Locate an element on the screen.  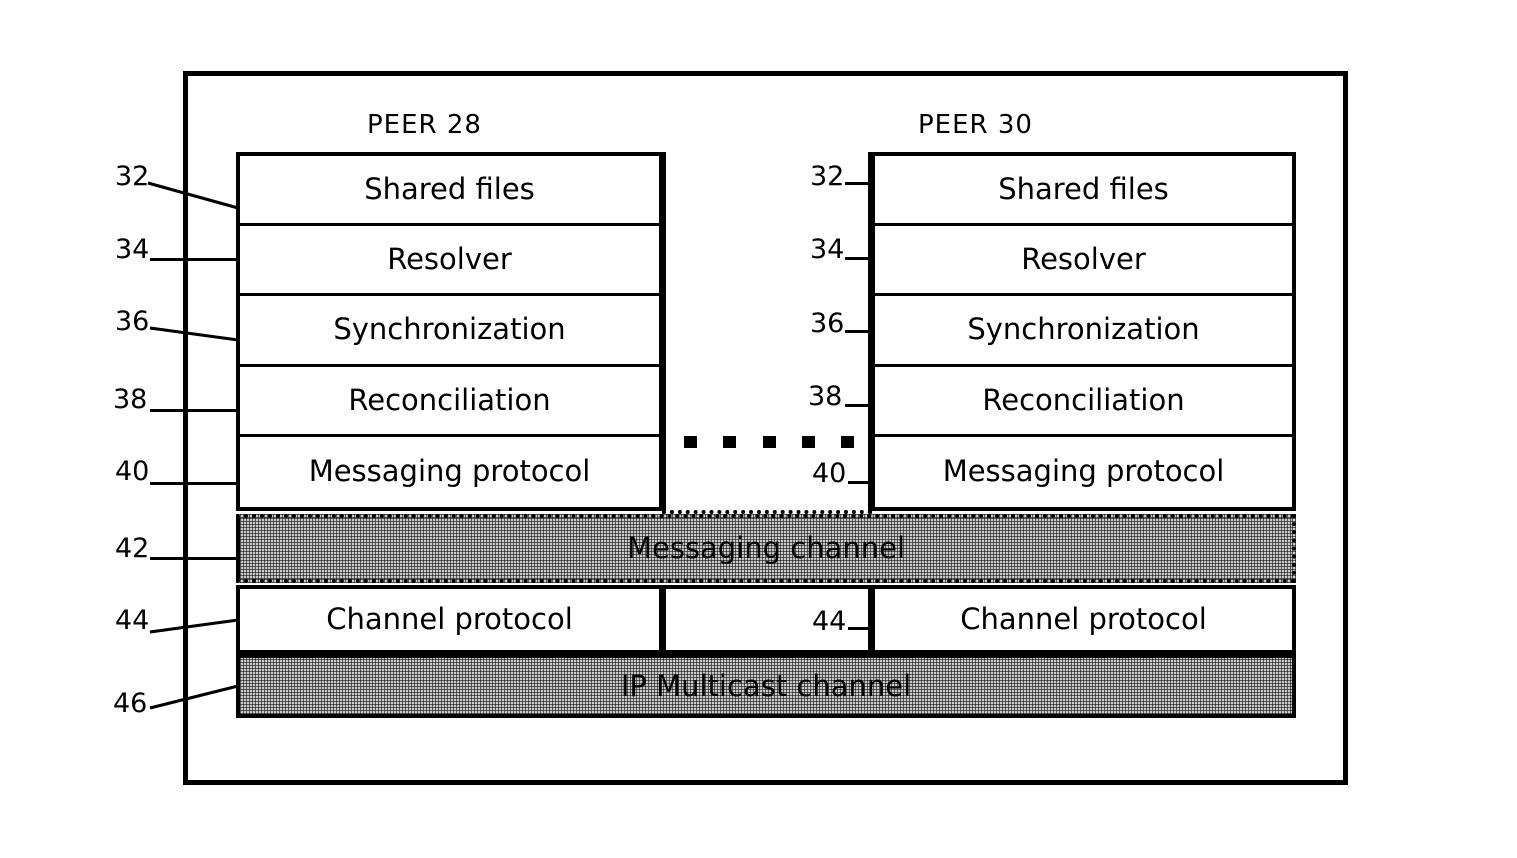
messaging-channel-label: Messaging channel is located at coordinates (766, 548).